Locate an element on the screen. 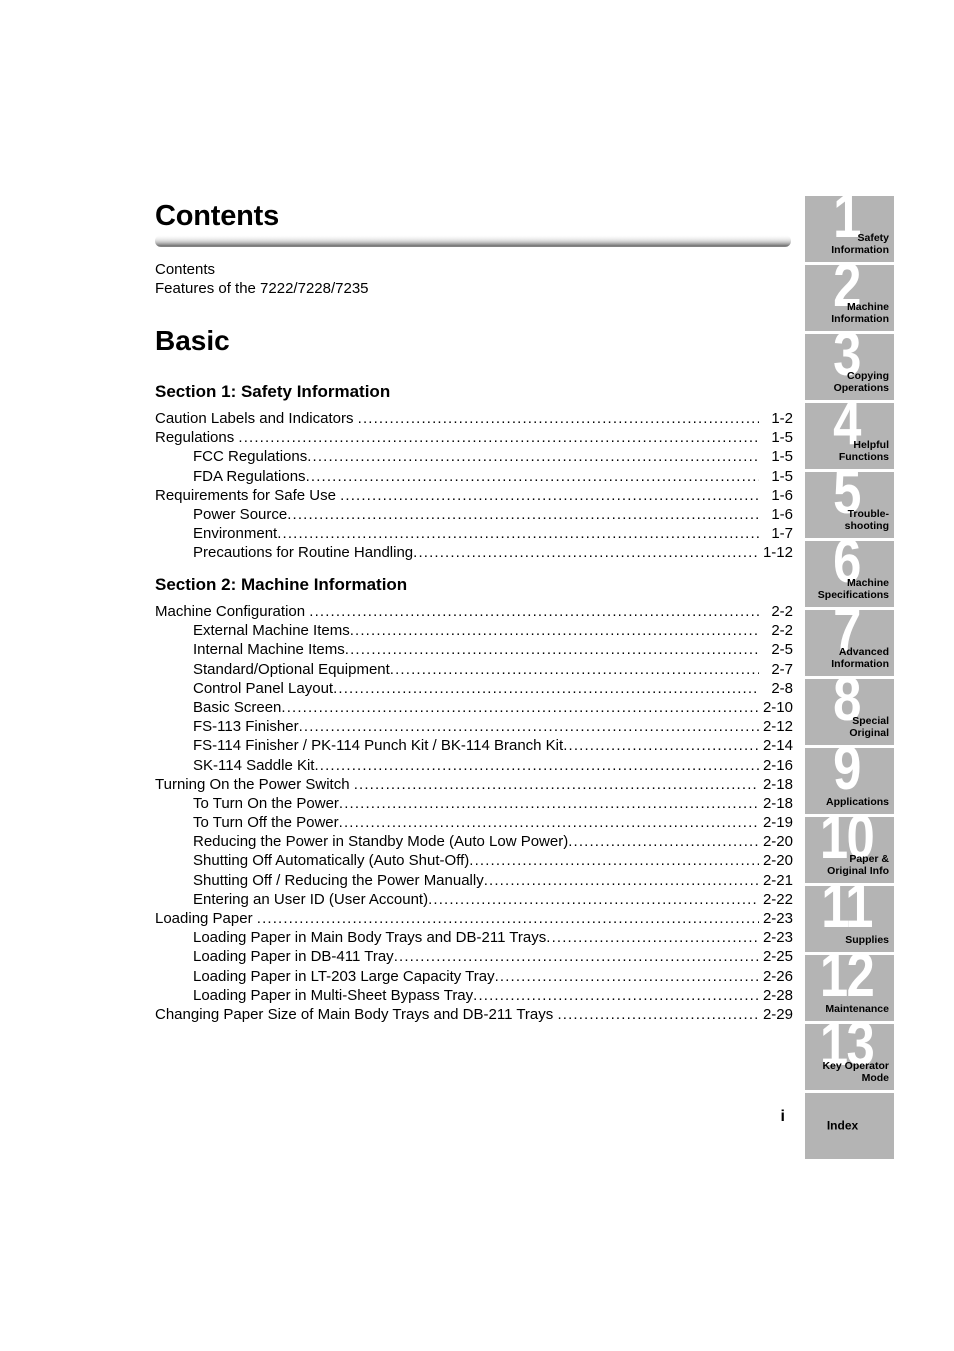 The width and height of the screenshot is (954, 1351). toc-entry: Loading Paper in DB-411 Tray 2-25 is located at coordinates (474, 956).